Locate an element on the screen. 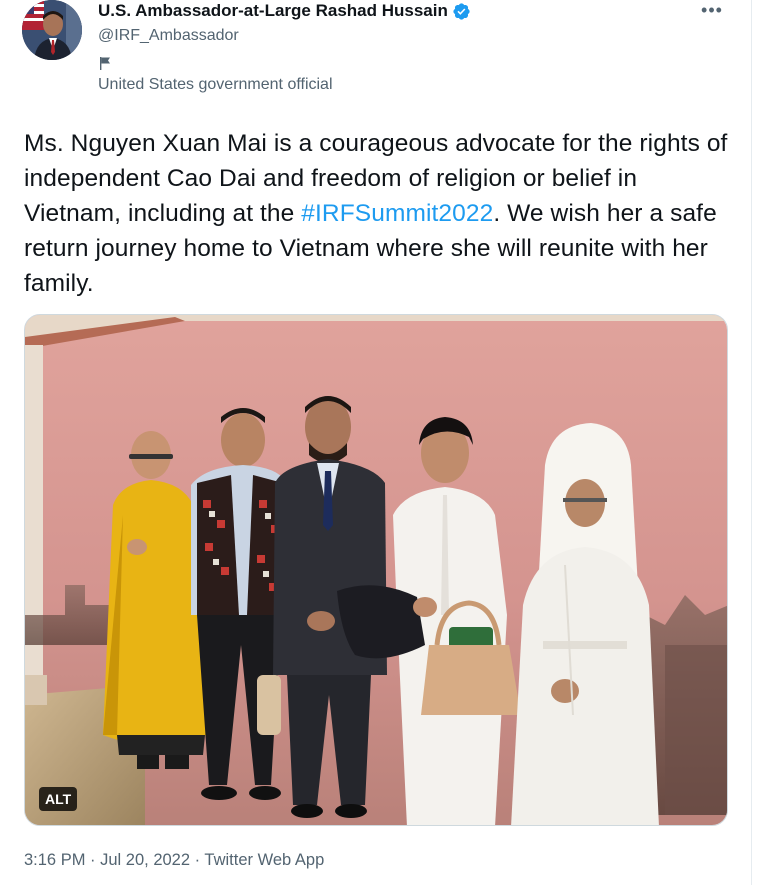 The height and width of the screenshot is (885, 780). user-handle: @IRF_Ambassador is located at coordinates (284, 36).